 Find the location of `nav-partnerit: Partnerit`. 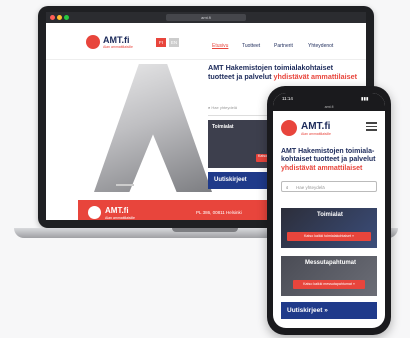

nav-partnerit: Partnerit is located at coordinates (283, 46).